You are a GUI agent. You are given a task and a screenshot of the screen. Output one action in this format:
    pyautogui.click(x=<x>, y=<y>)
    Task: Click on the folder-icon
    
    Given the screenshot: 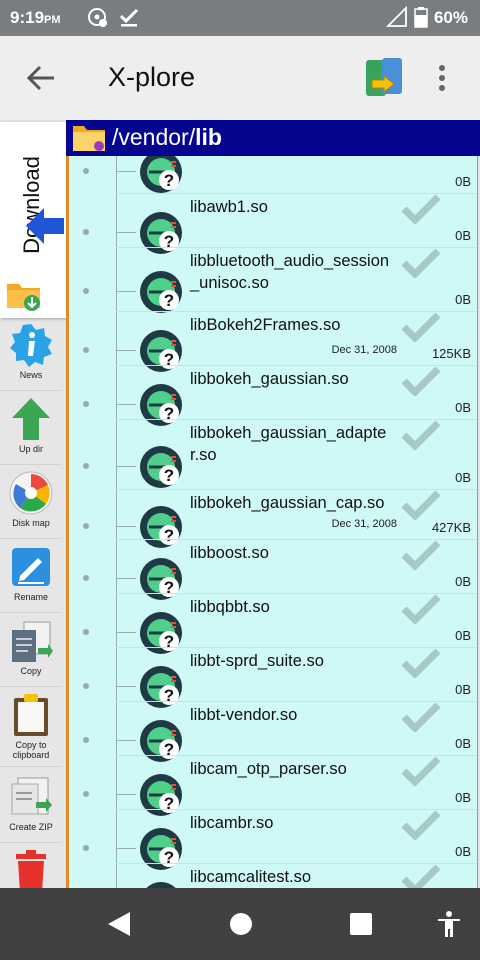 What is the action you would take?
    pyautogui.click(x=89, y=140)
    